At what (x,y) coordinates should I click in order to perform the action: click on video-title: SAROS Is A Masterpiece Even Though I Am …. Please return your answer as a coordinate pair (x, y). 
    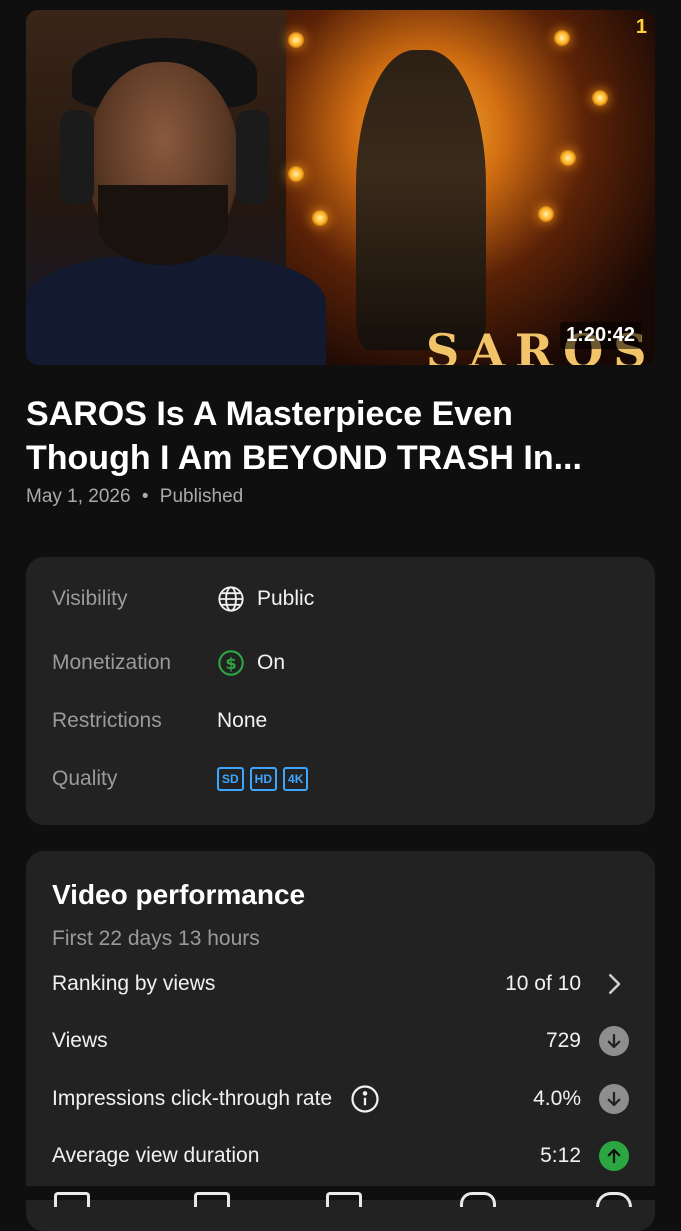
    Looking at the image, I should click on (346, 436).